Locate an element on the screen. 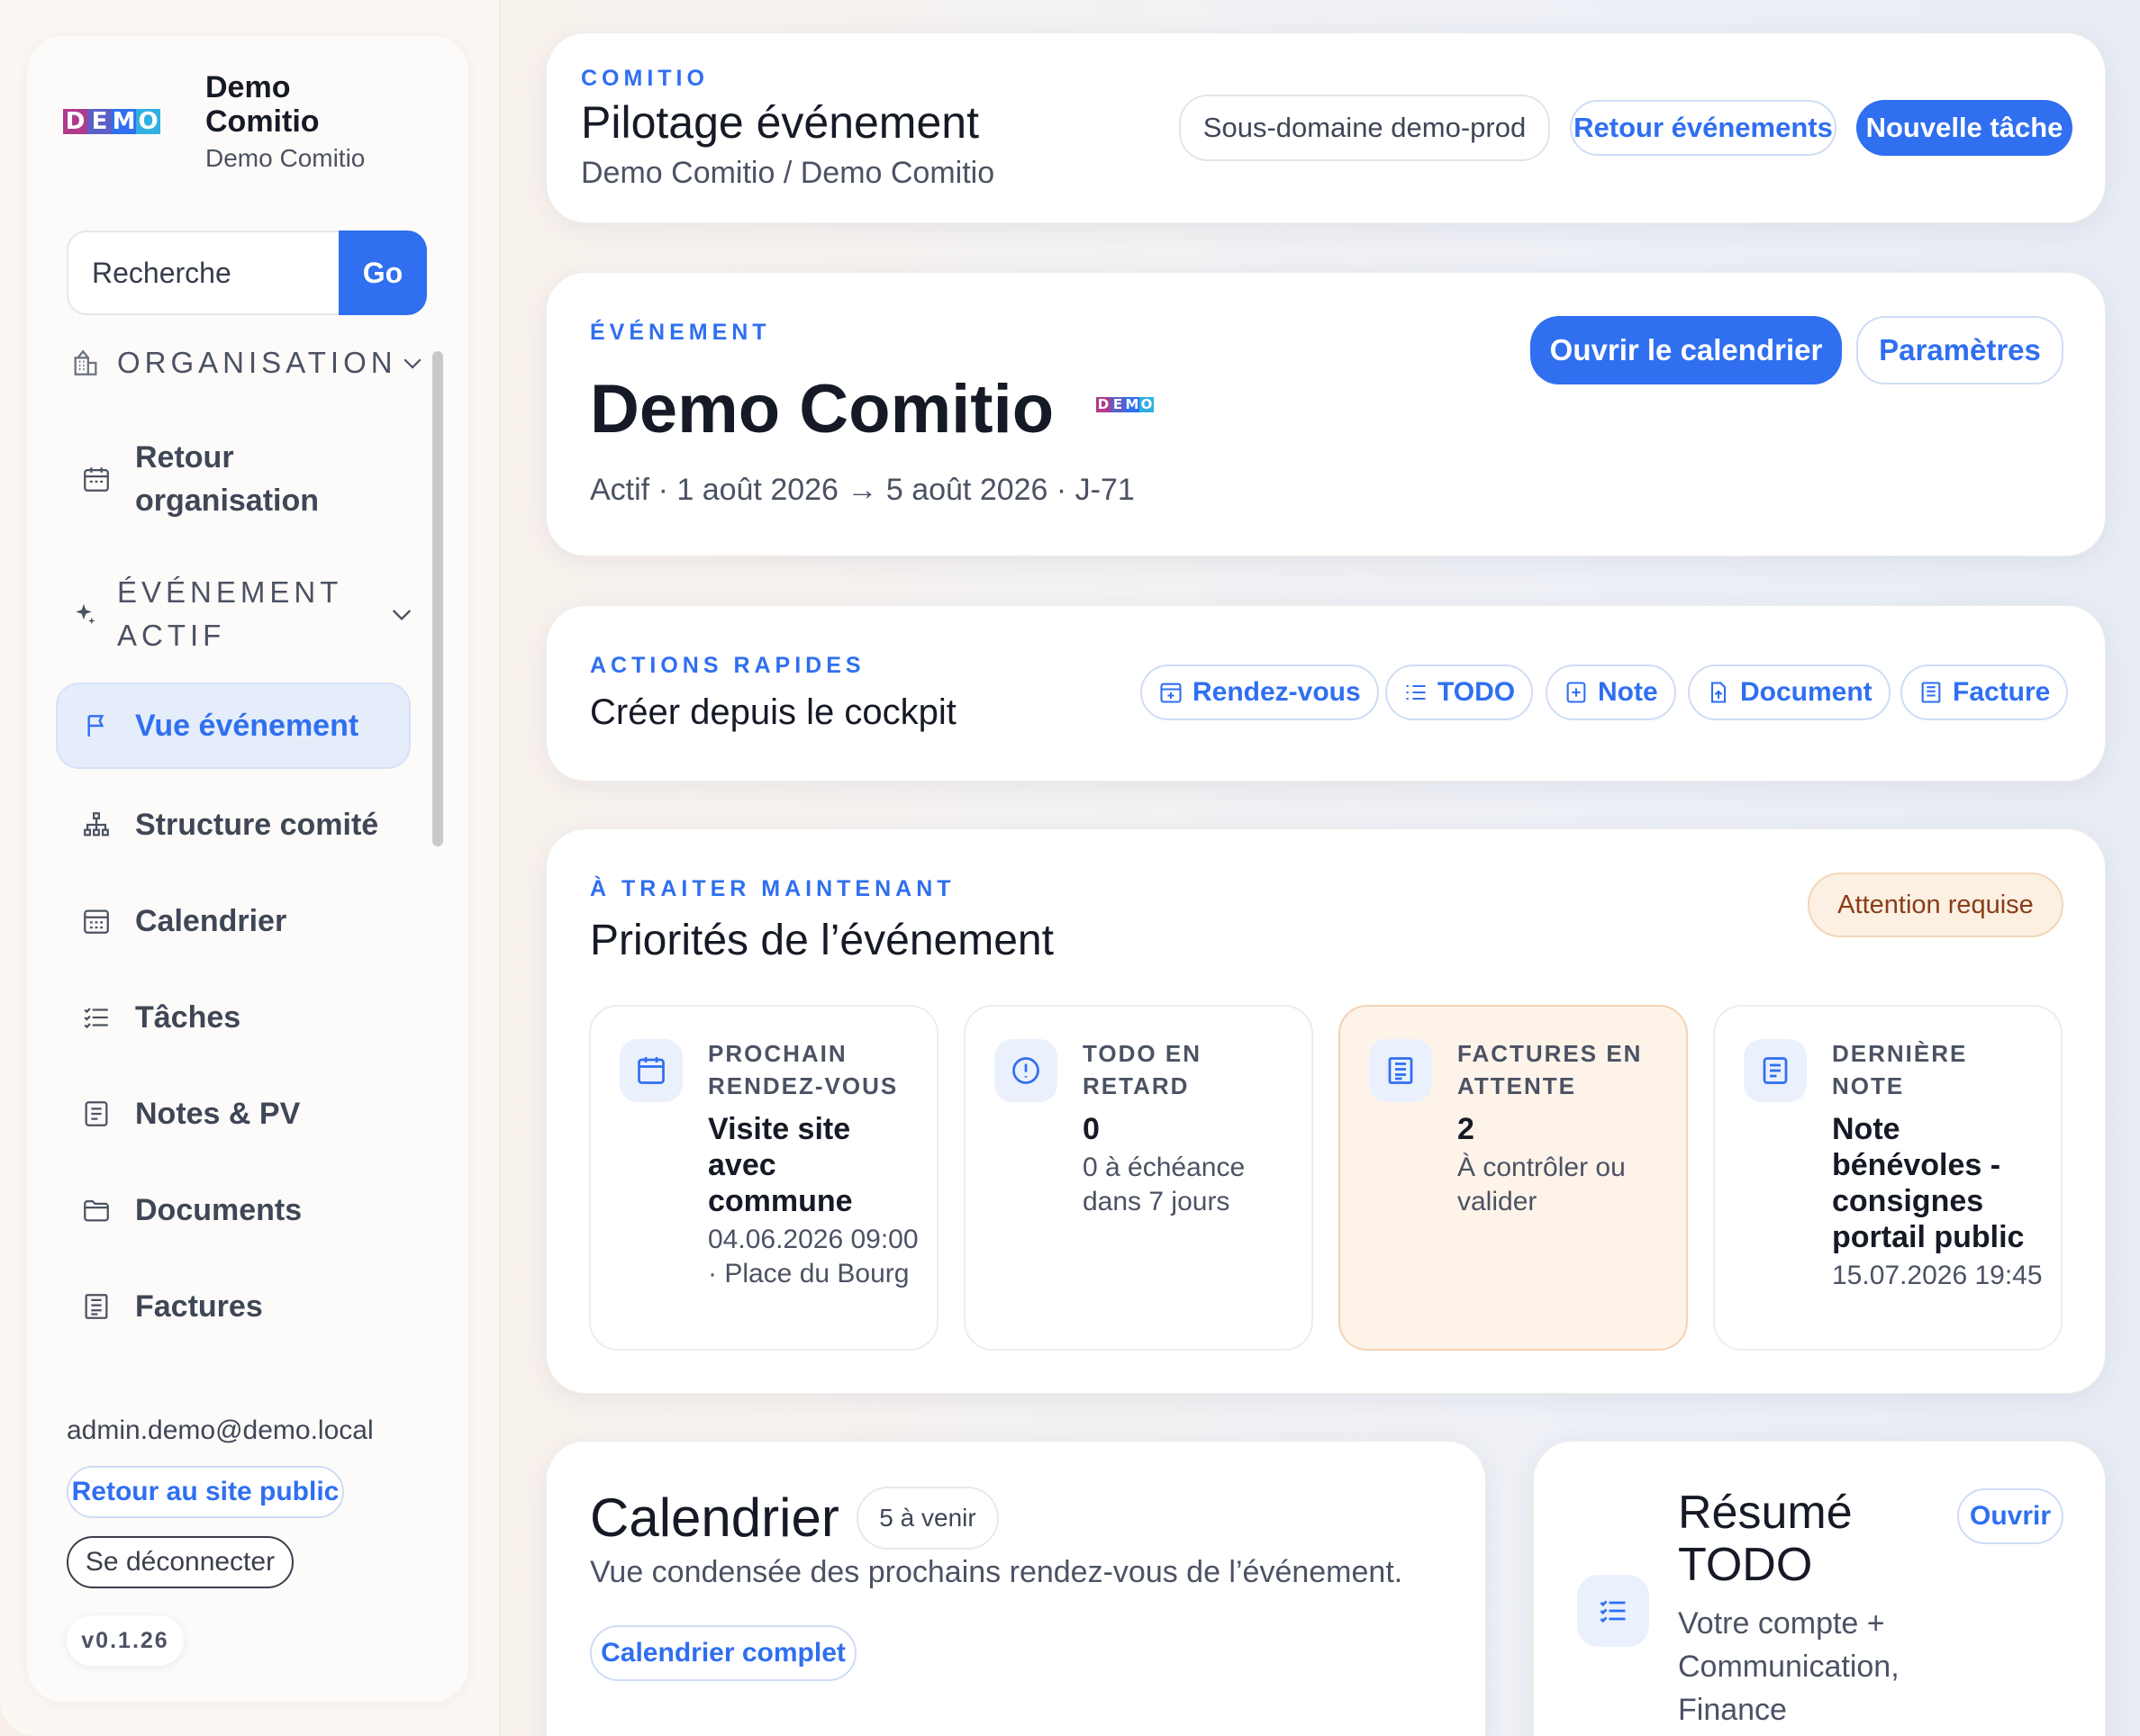 Image resolution: width=2140 pixels, height=1736 pixels. open-calendar-button: Ouvrir le calendrier is located at coordinates (1686, 350).